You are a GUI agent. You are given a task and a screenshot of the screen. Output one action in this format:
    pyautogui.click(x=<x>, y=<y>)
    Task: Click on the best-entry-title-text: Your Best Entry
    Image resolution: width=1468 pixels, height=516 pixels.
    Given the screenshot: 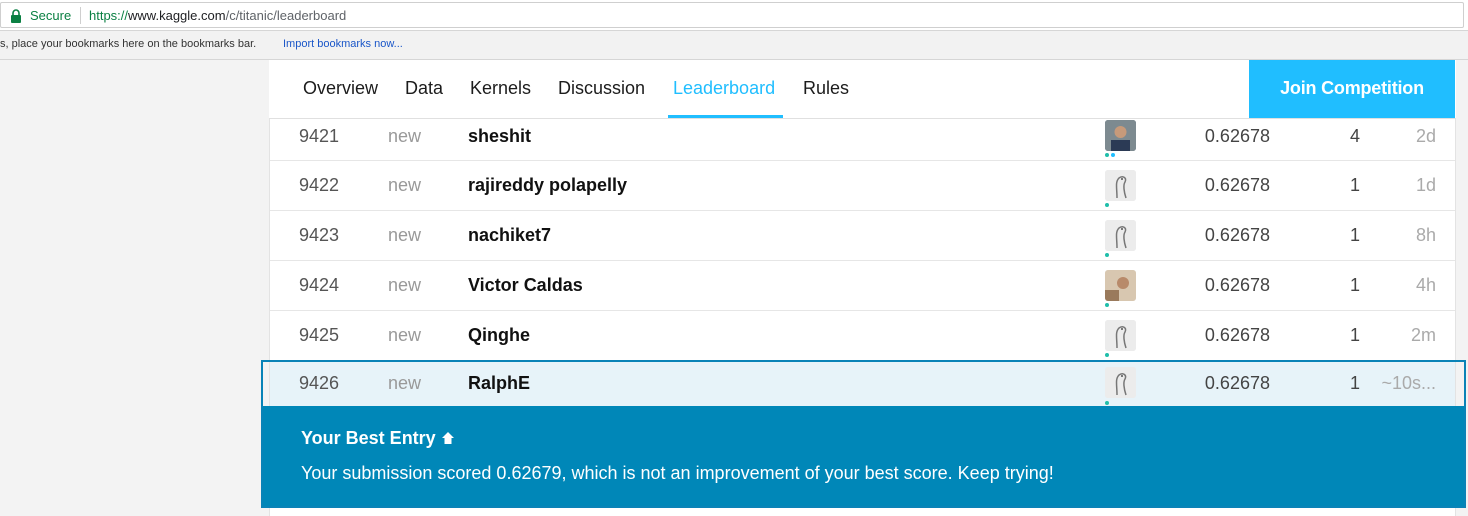 What is the action you would take?
    pyautogui.click(x=368, y=438)
    